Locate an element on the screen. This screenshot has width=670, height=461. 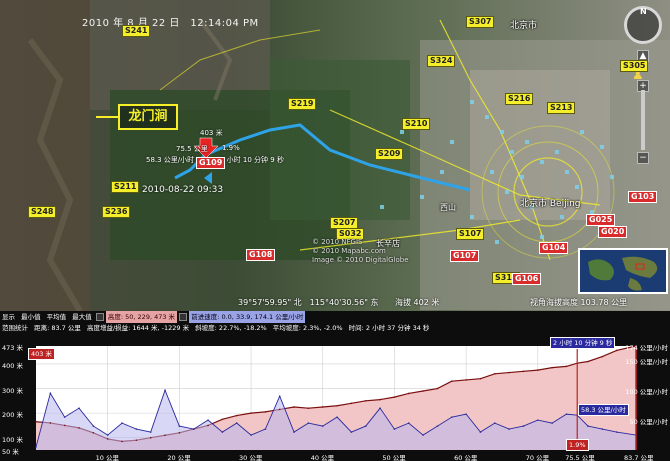
start-datetime: 2010-08-22 09:33 is located at coordinates (183, 190).